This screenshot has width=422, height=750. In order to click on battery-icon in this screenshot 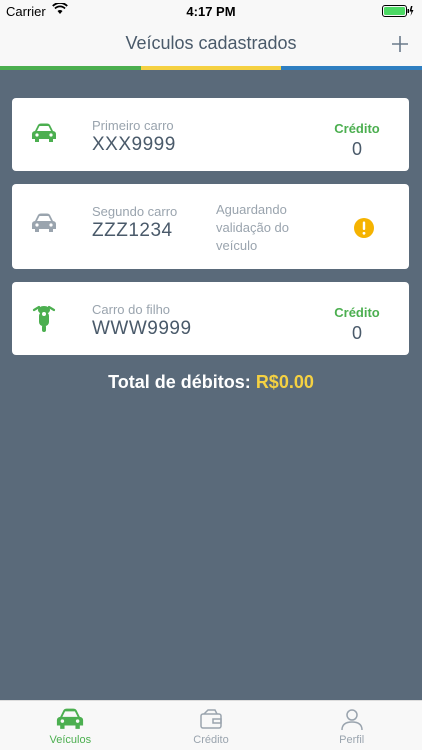, I will do `click(398, 12)`.